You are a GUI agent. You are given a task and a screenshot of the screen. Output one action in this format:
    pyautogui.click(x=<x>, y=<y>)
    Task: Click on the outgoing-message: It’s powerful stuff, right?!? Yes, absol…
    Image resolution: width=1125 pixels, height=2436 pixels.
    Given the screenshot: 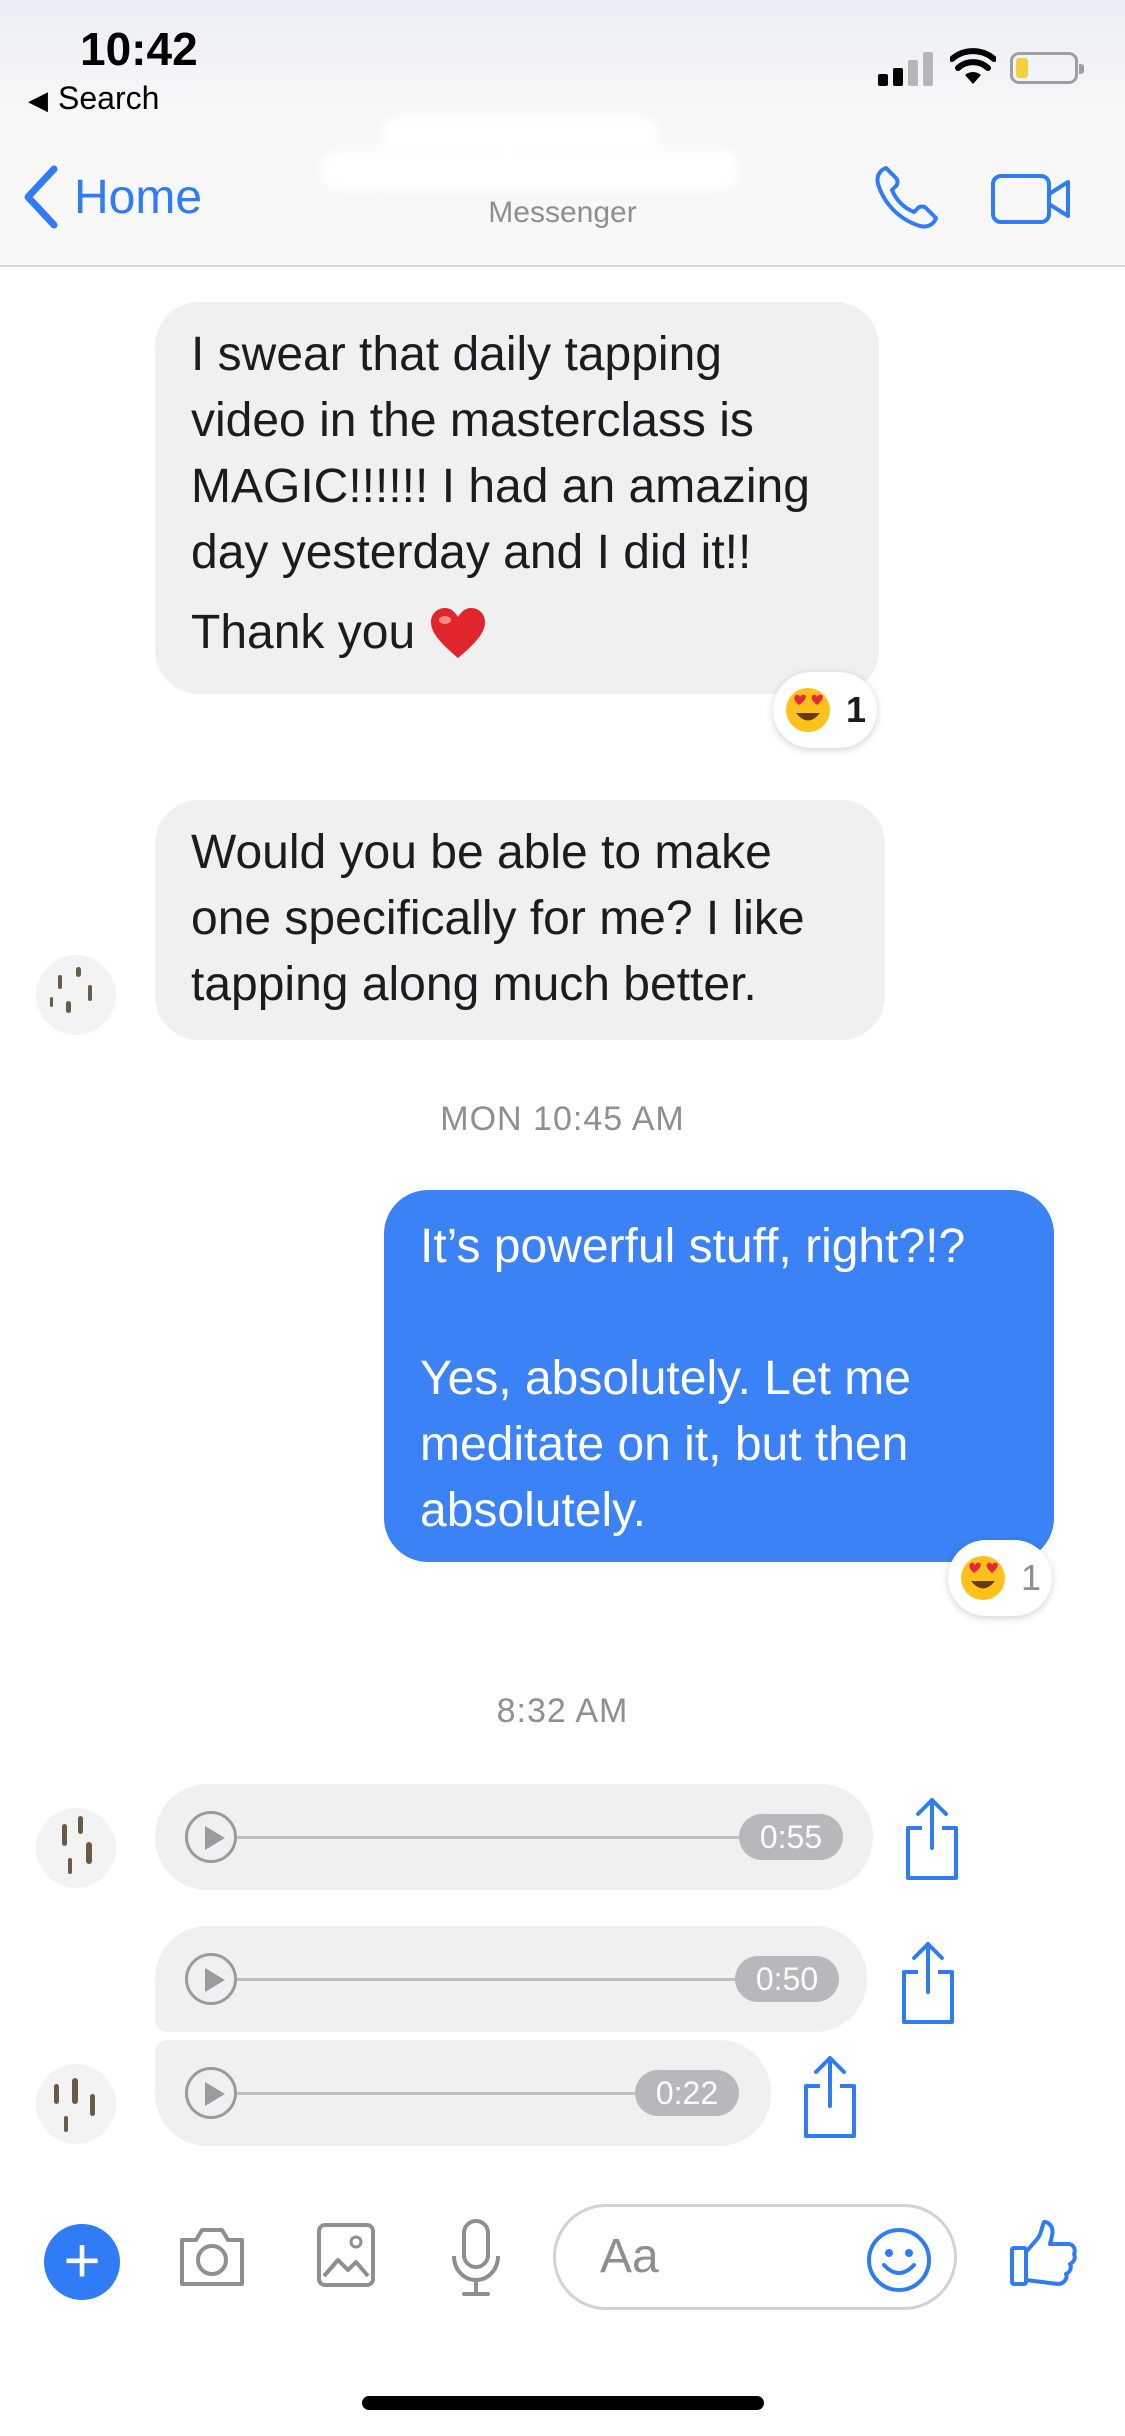 What is the action you would take?
    pyautogui.click(x=719, y=1376)
    